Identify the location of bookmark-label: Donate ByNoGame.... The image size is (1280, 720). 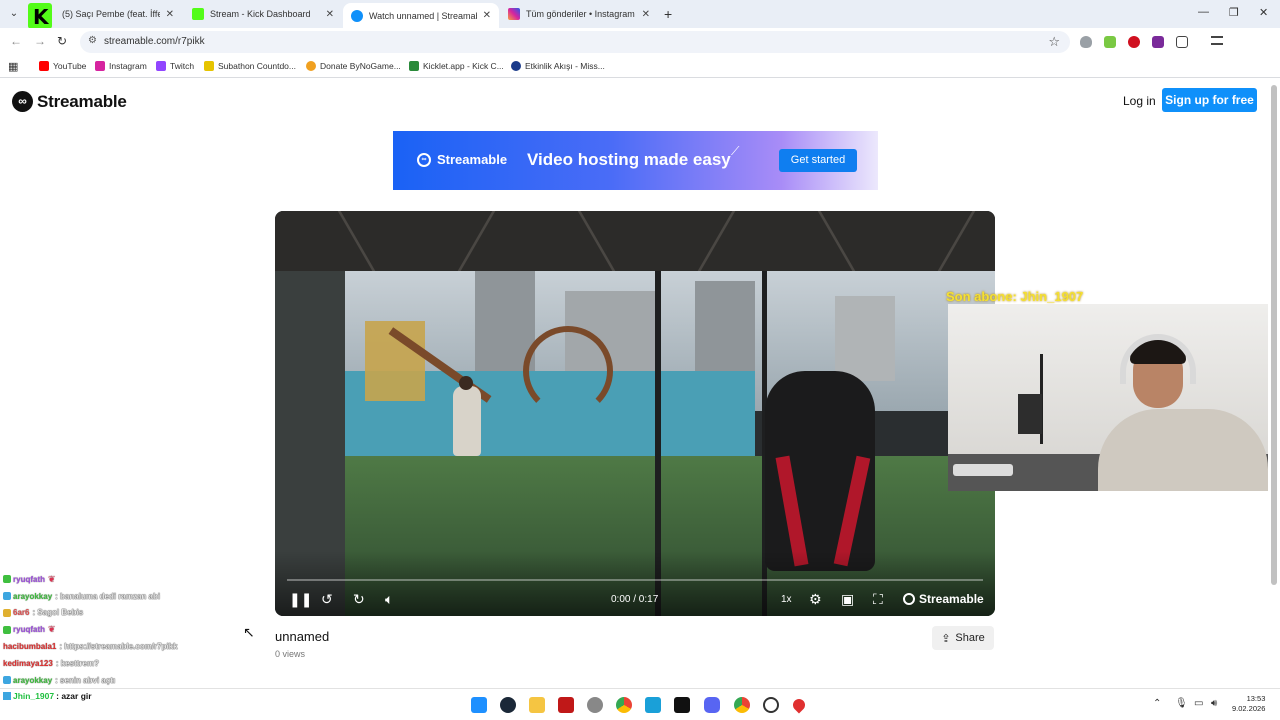
(360, 66).